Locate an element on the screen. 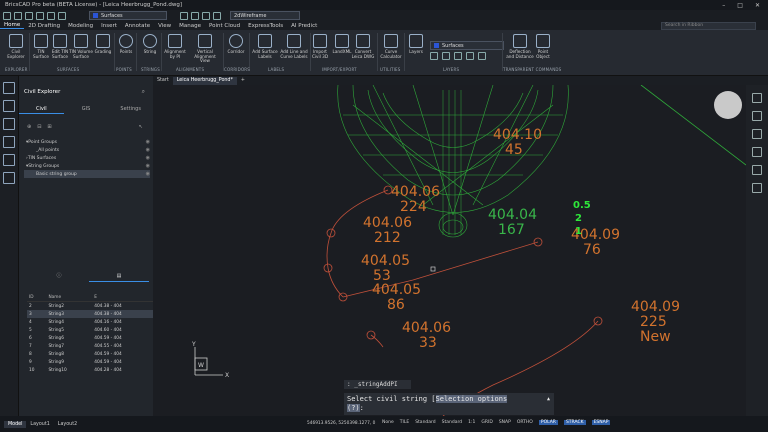  nav-zoom-icon is located at coordinates (757, 152).